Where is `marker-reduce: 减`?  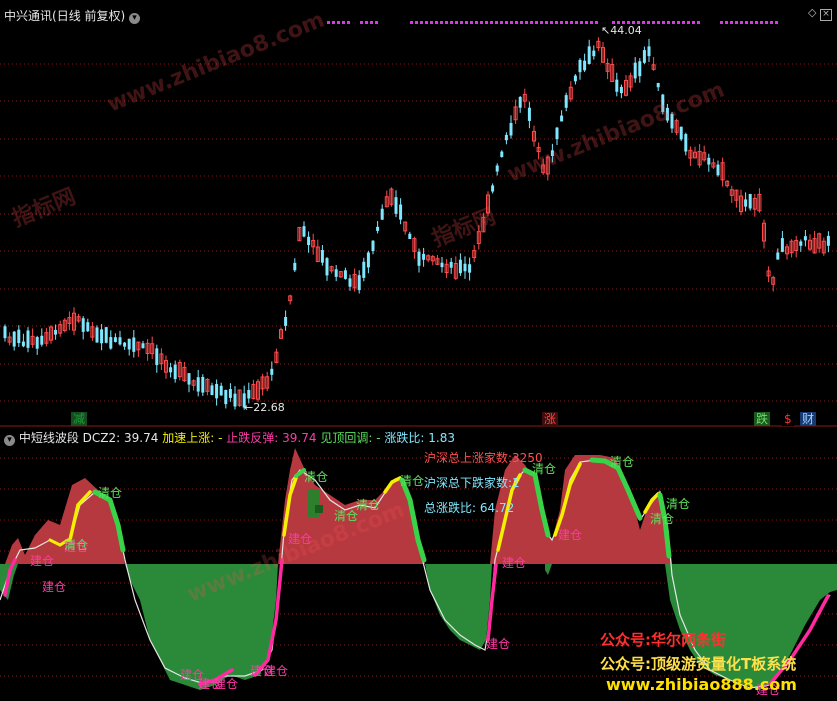
marker-reduce: 减 is located at coordinates (79, 419).